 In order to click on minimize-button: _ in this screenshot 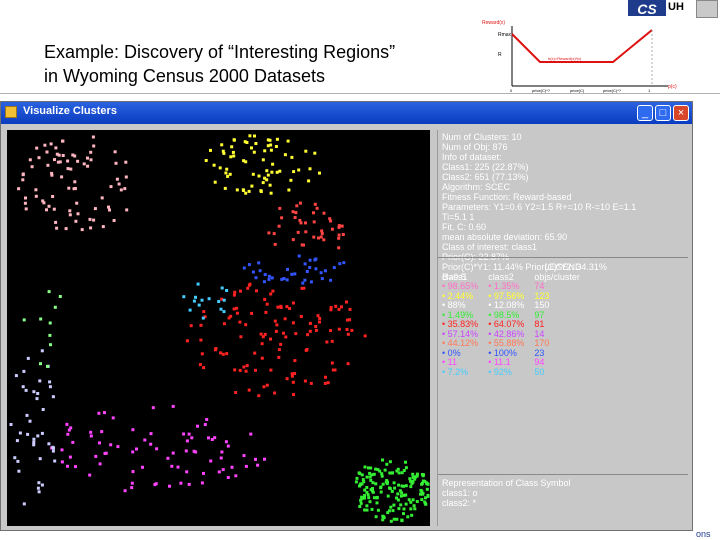, I will do `click(645, 113)`.